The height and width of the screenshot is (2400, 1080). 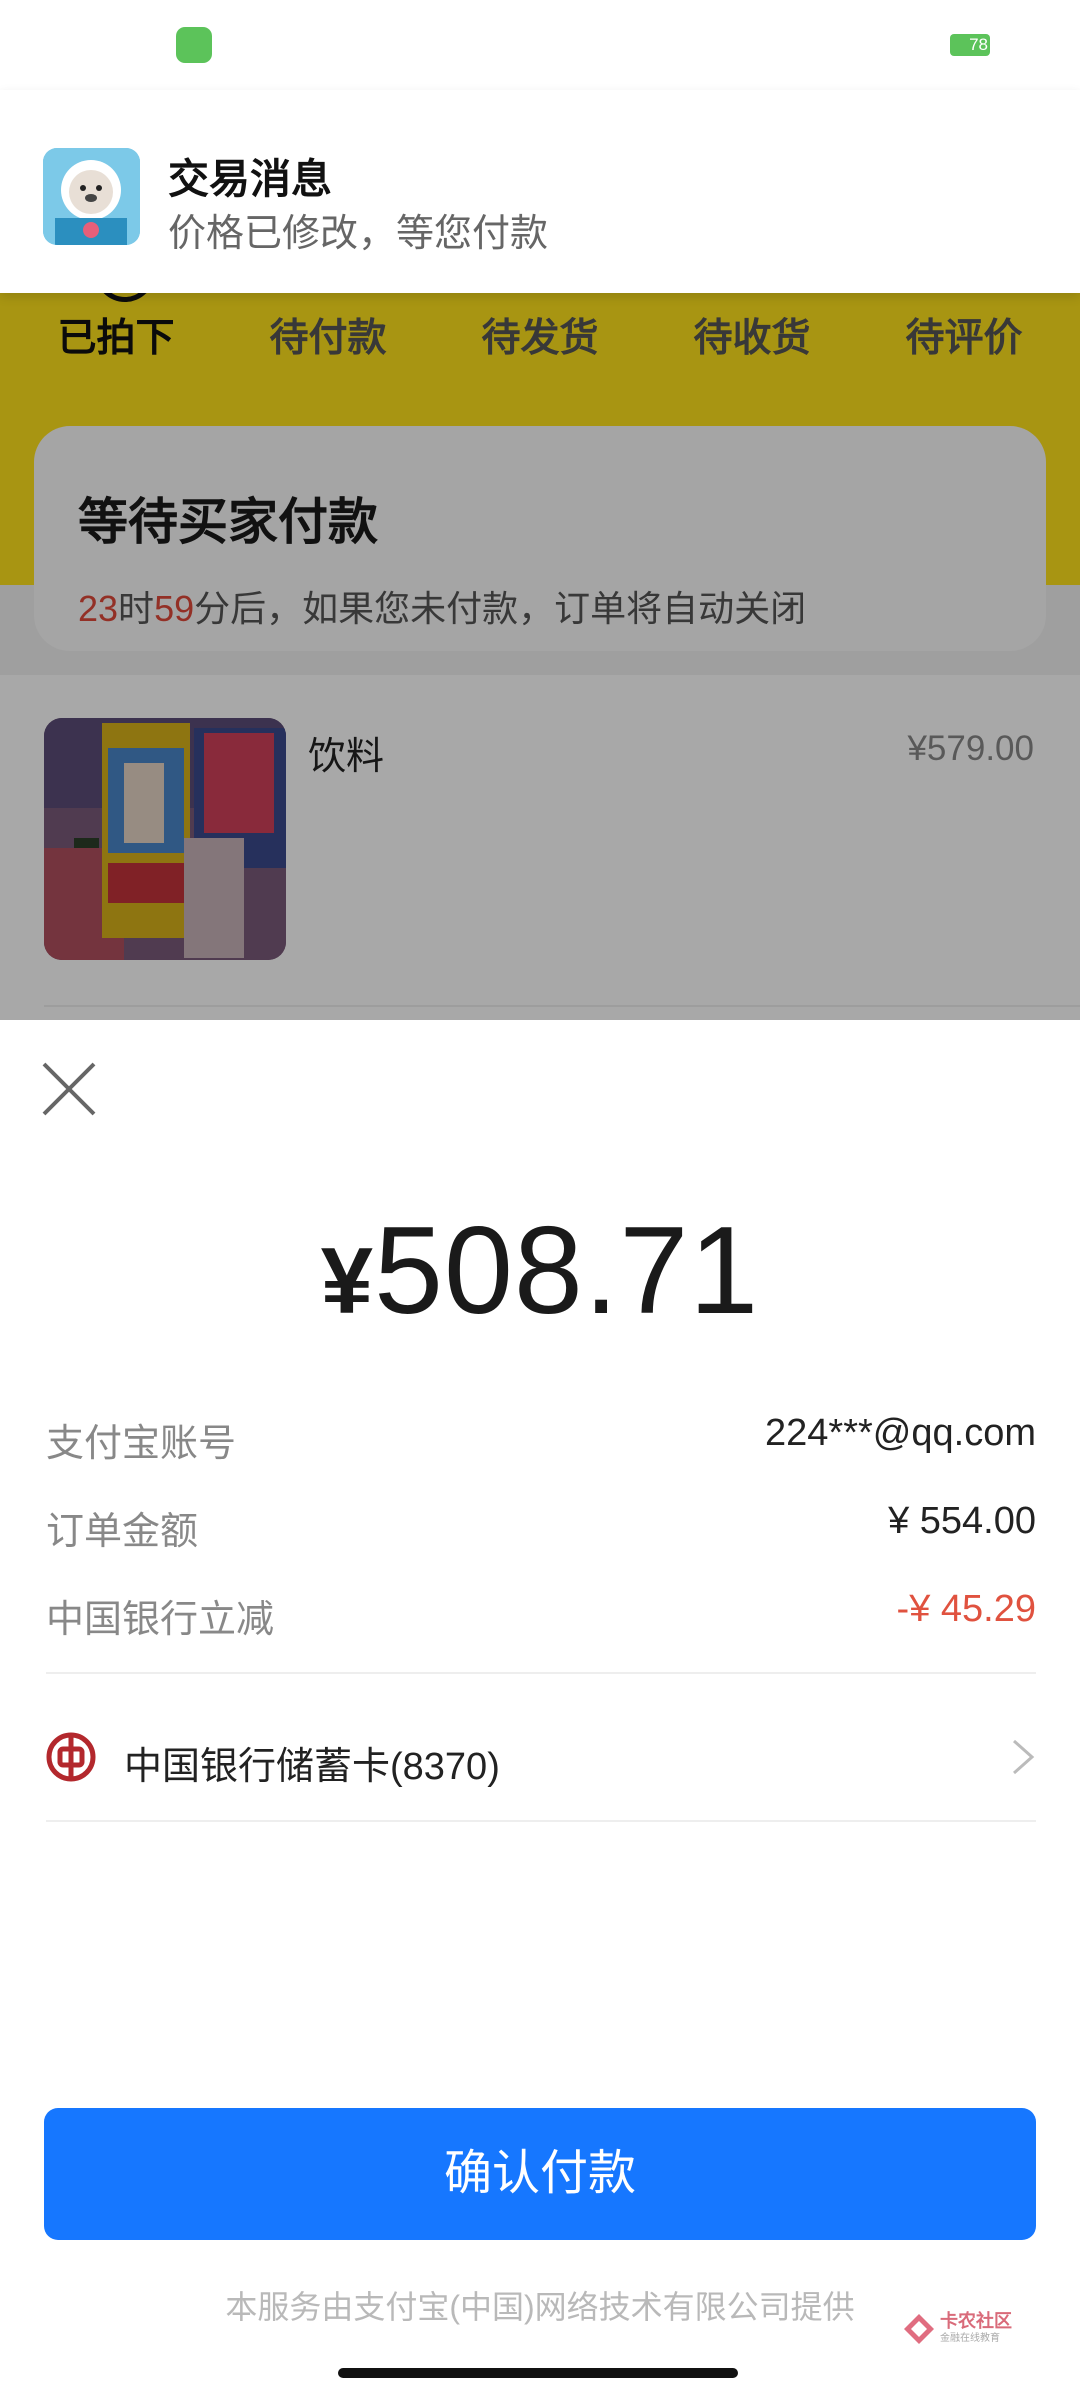 I want to click on watermark: 卡农社区 金融在线教育, so click(x=962, y=2333).